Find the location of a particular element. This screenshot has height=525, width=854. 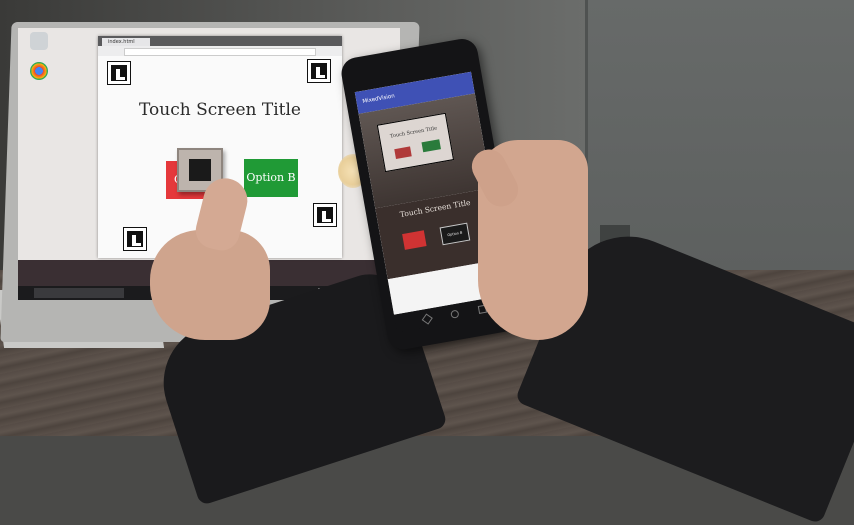

captured-screen: Touch Screen Title is located at coordinates (415, 142).